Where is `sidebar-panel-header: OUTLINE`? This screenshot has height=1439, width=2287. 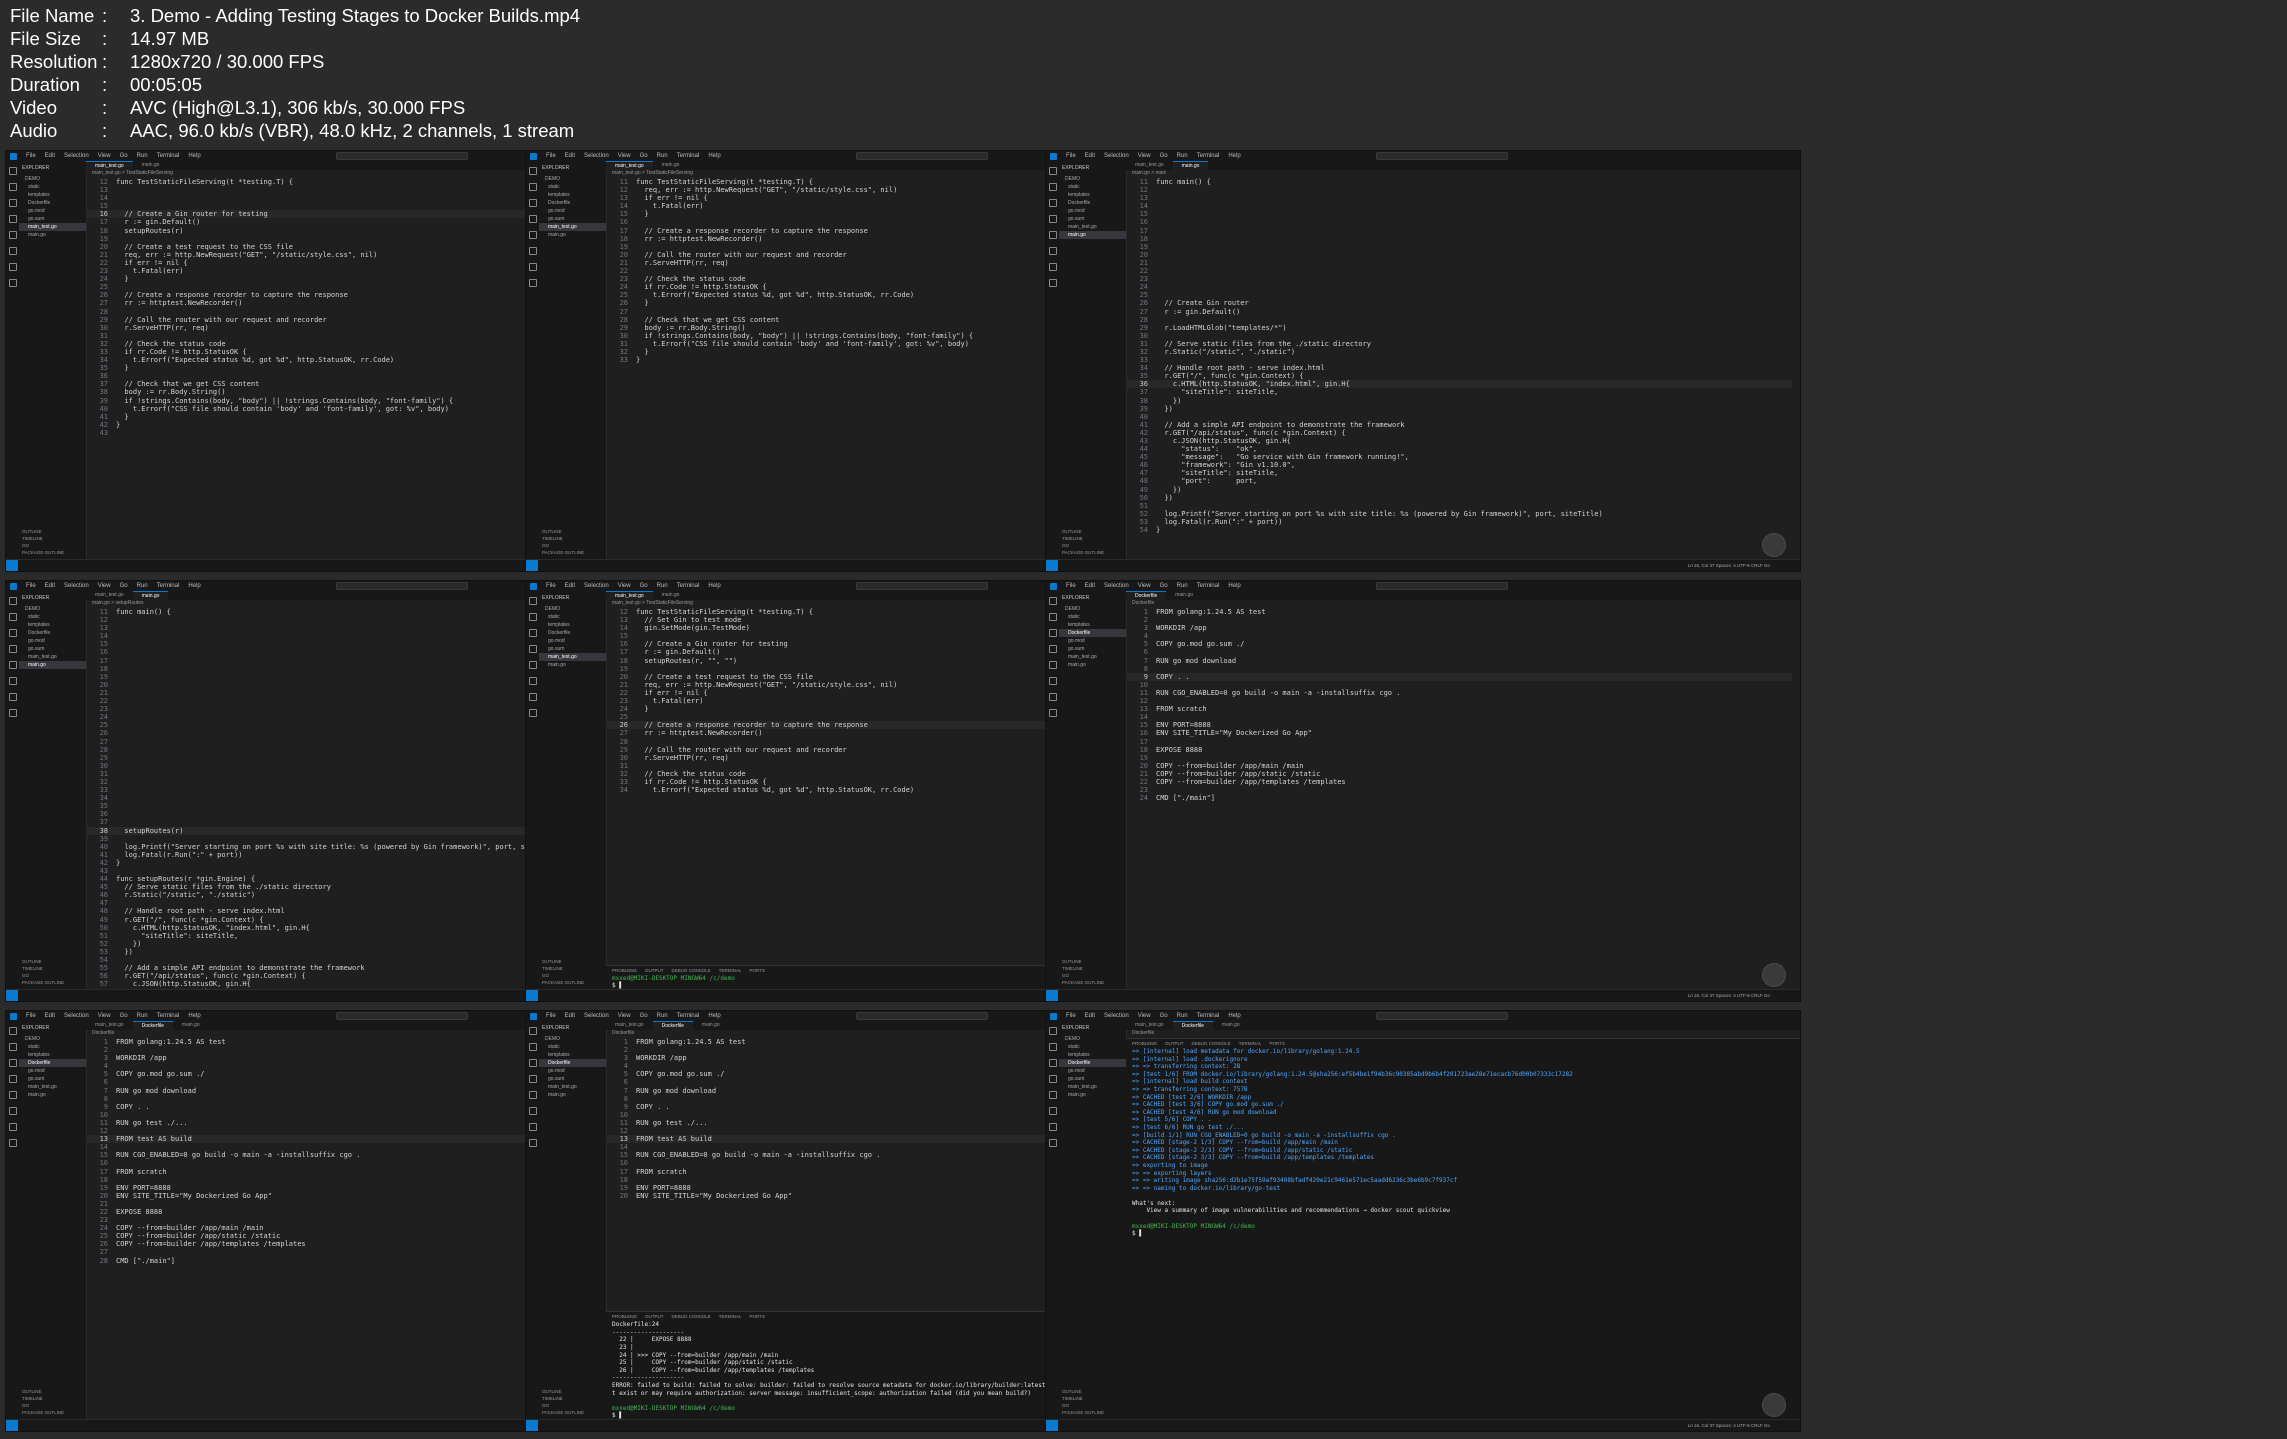
sidebar-panel-header: OUTLINE is located at coordinates (1092, 1391).